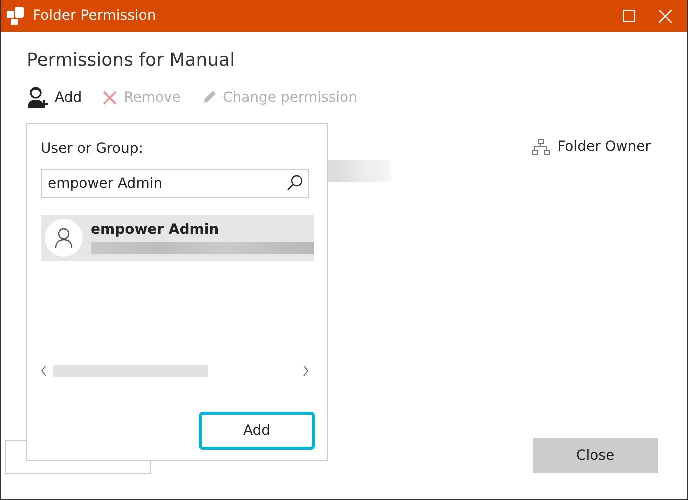 Image resolution: width=688 pixels, height=500 pixels. I want to click on add-button: Add, so click(257, 431).